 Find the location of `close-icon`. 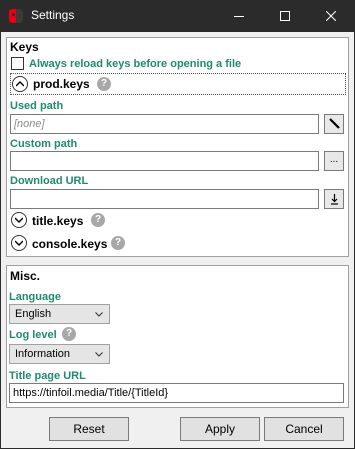

close-icon is located at coordinates (331, 16).